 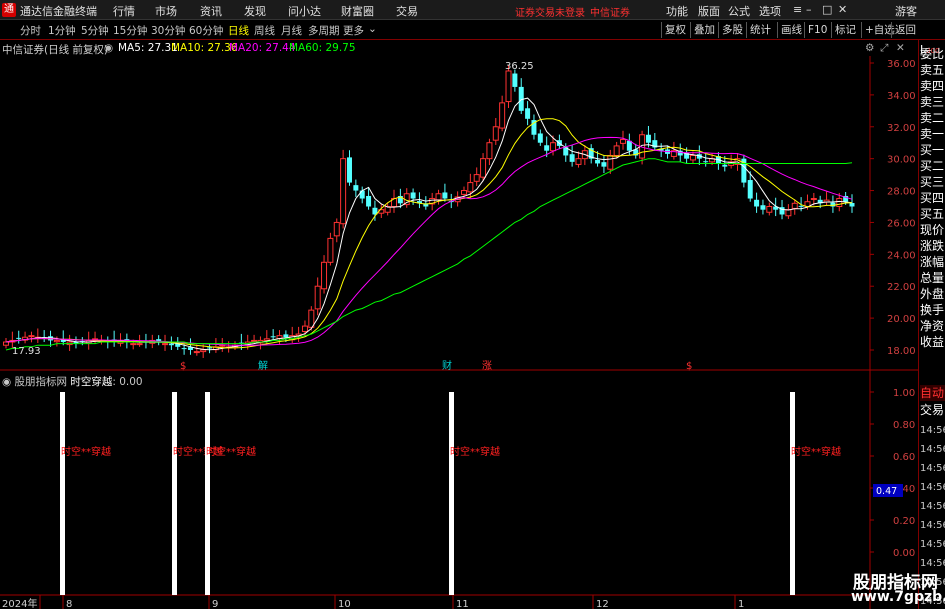 I want to click on chevron-down-icon: ⌄, so click(x=372, y=29).